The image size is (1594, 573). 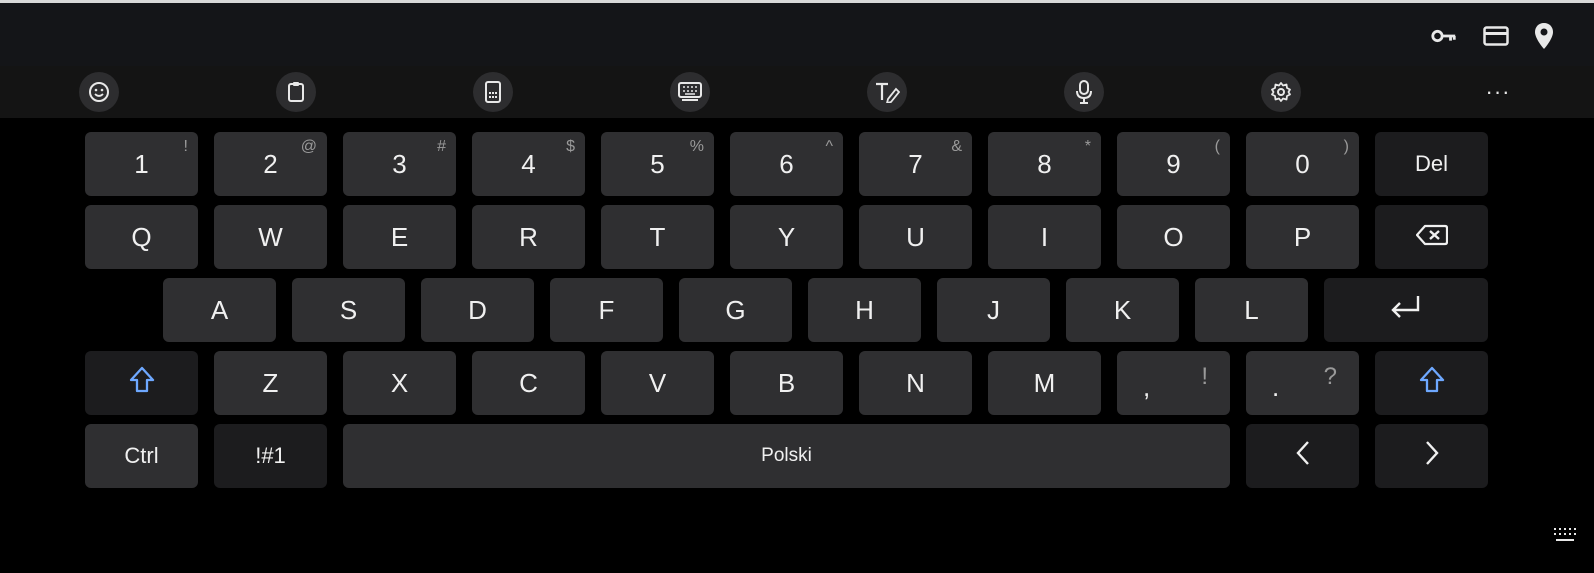 I want to click on key-0: 0 ), so click(x=1302, y=164).